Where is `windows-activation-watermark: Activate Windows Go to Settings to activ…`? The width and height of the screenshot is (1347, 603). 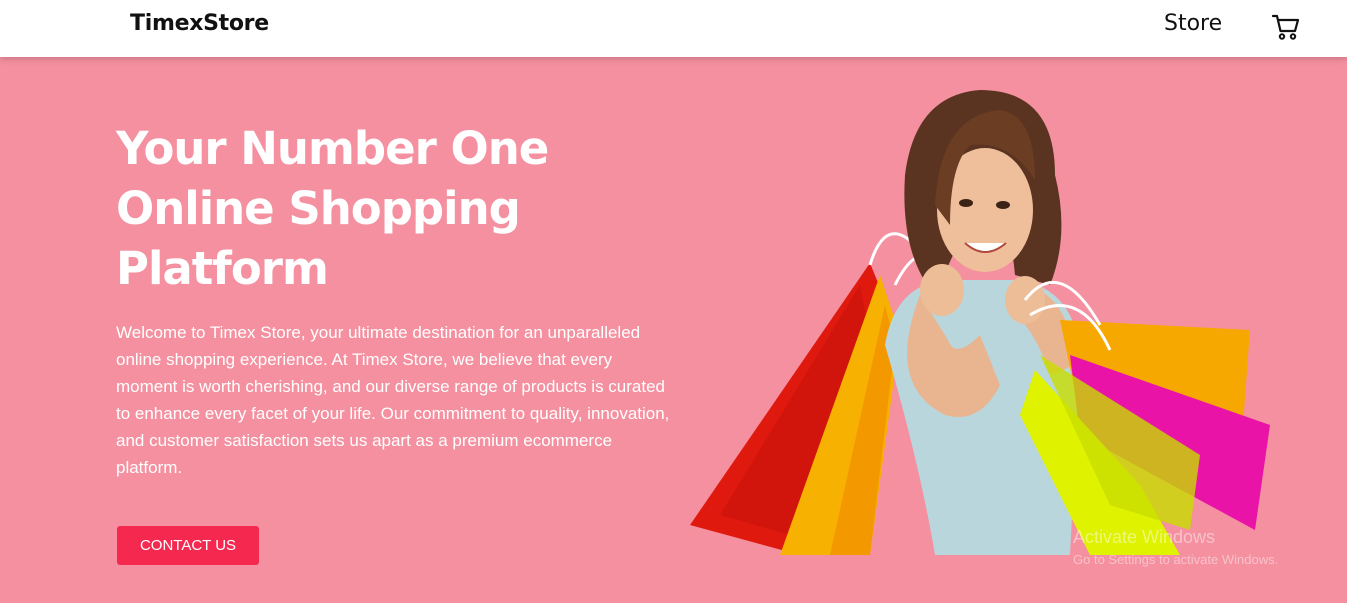 windows-activation-watermark: Activate Windows Go to Settings to activ… is located at coordinates (1175, 547).